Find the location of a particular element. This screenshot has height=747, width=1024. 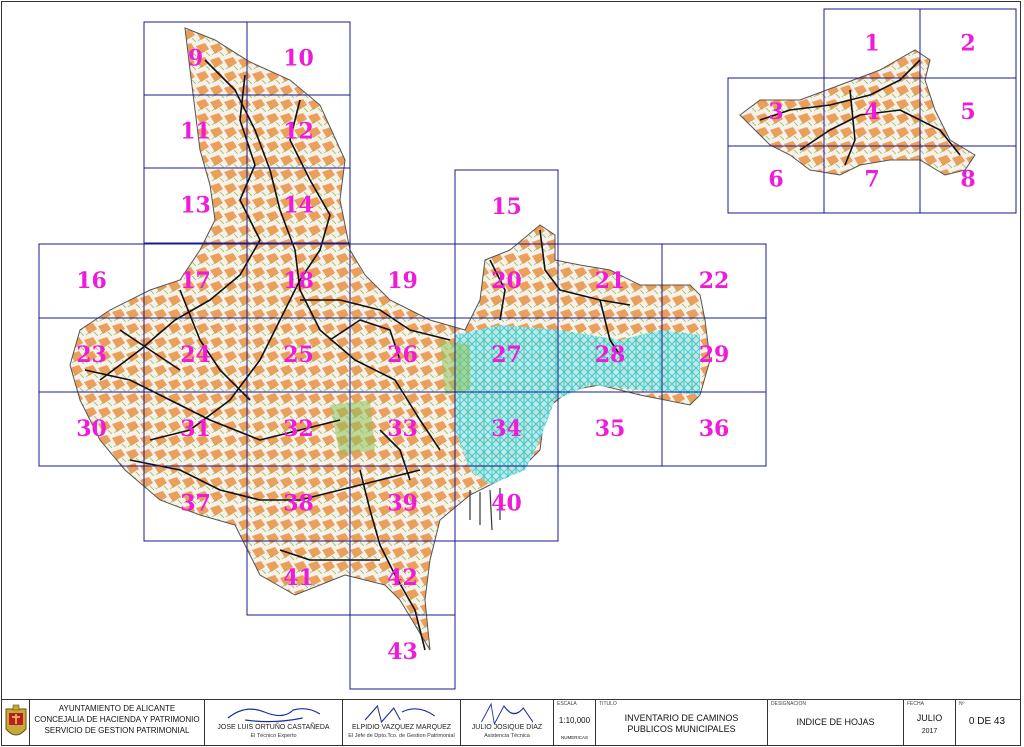

signature-1-icon is located at coordinates (273, 715).